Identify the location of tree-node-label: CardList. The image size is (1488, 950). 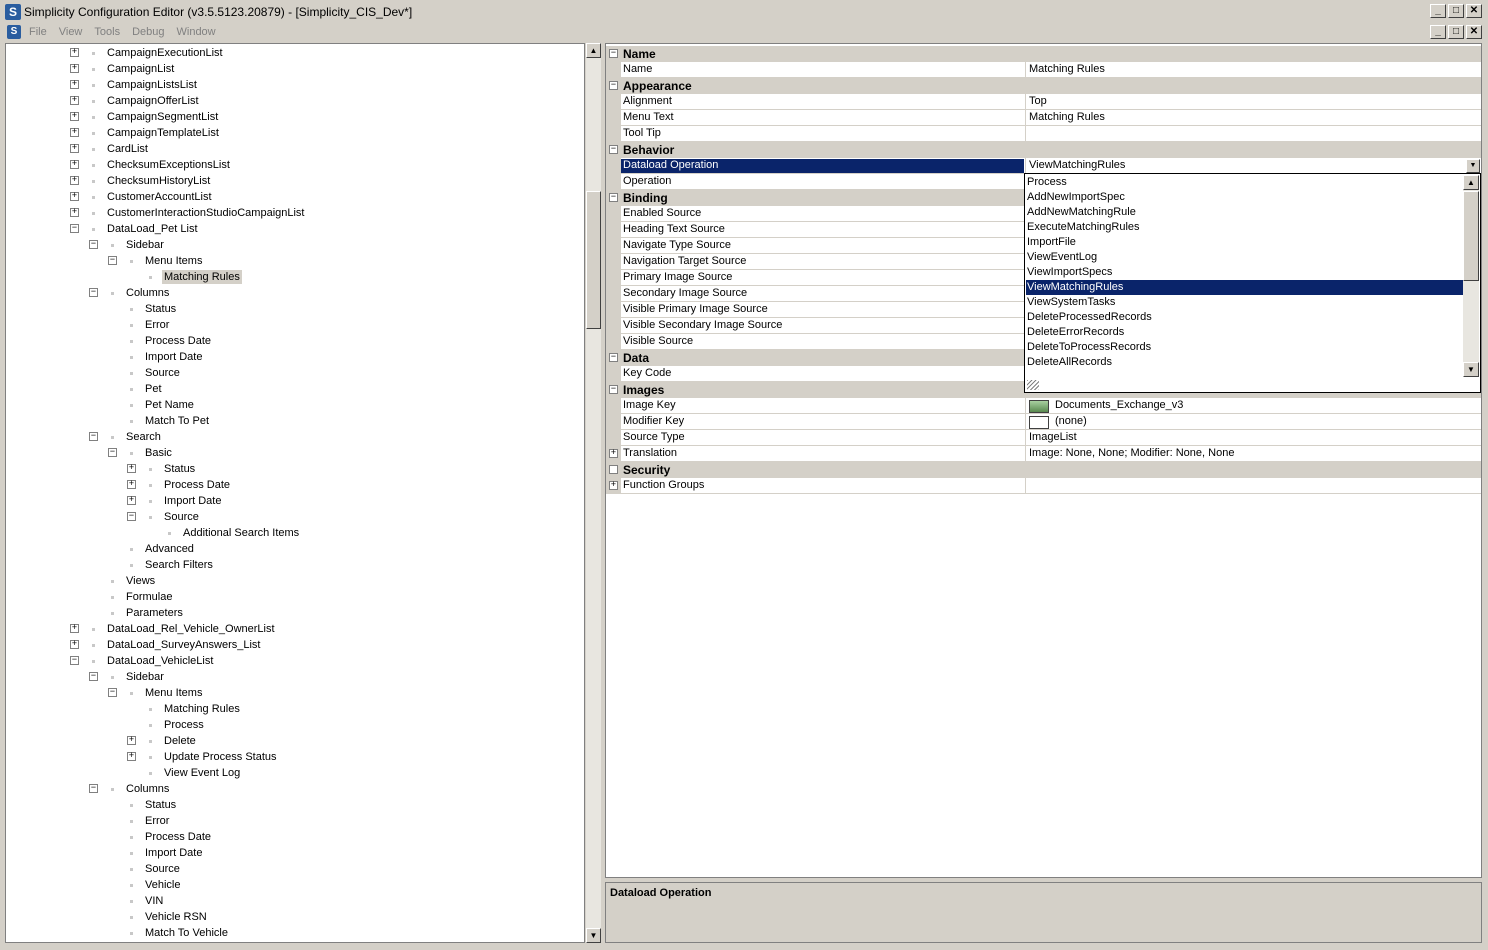
(127, 149).